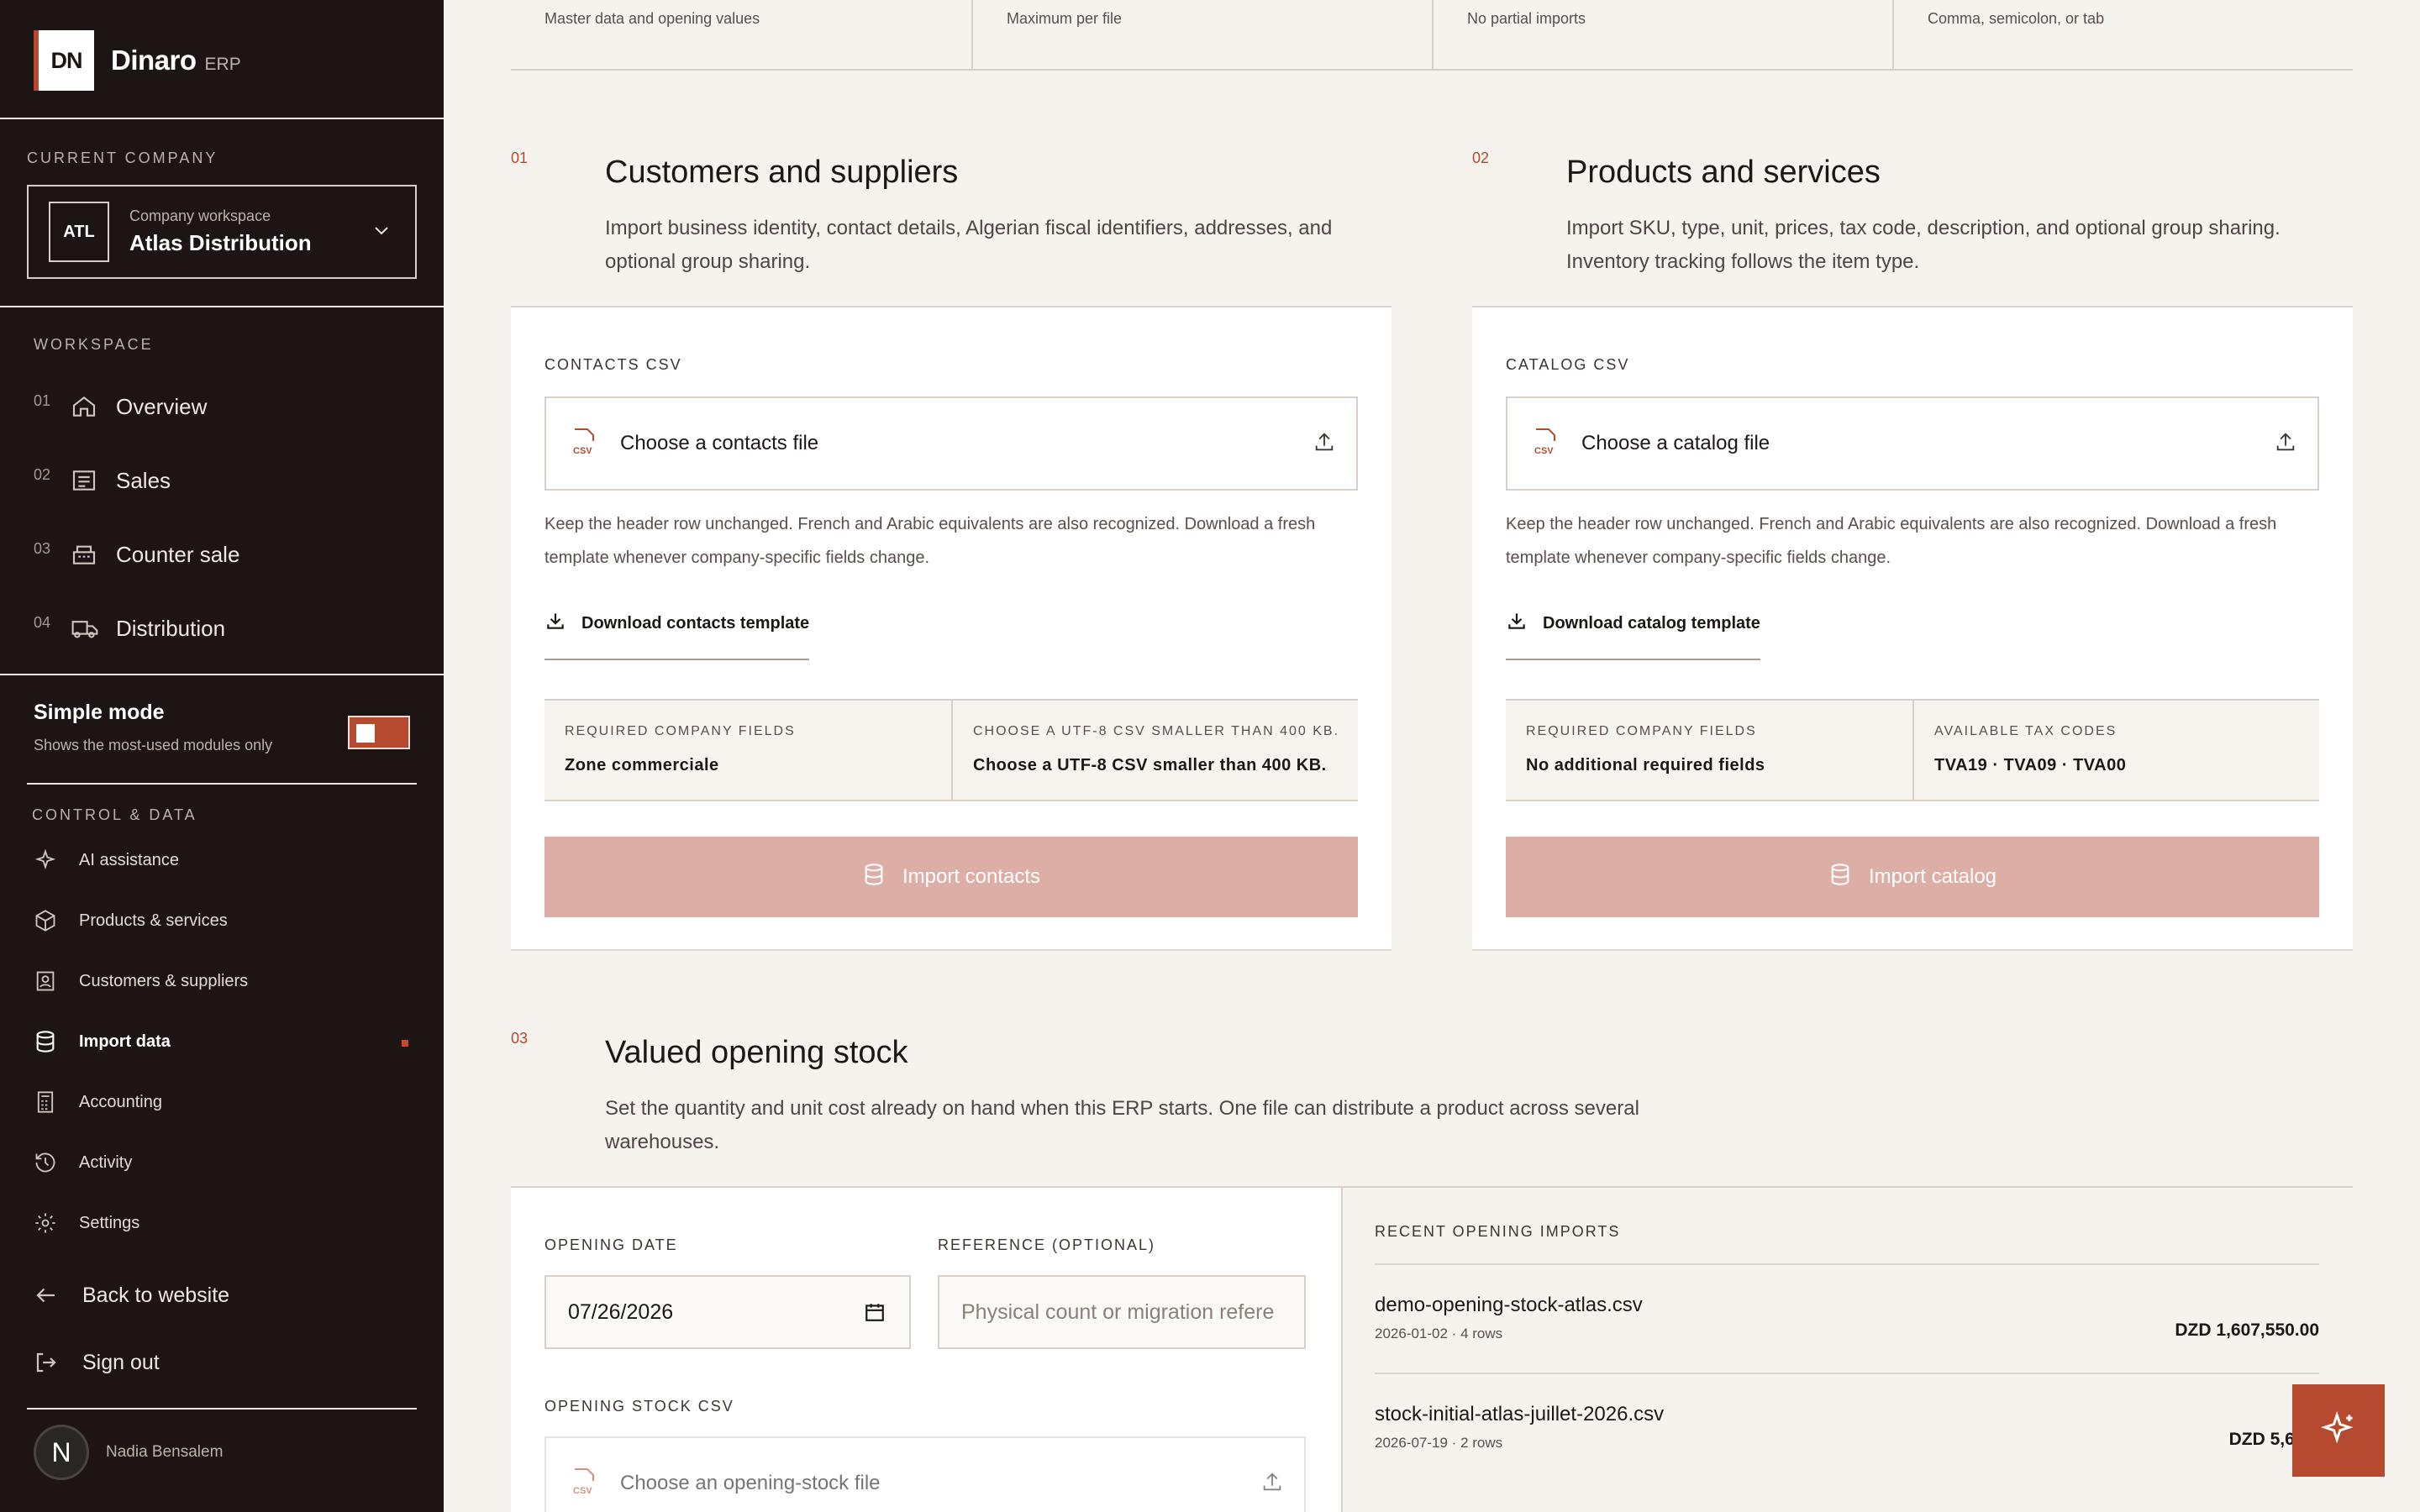 The height and width of the screenshot is (1512, 2420). I want to click on ai-assistant-button, so click(2338, 1430).